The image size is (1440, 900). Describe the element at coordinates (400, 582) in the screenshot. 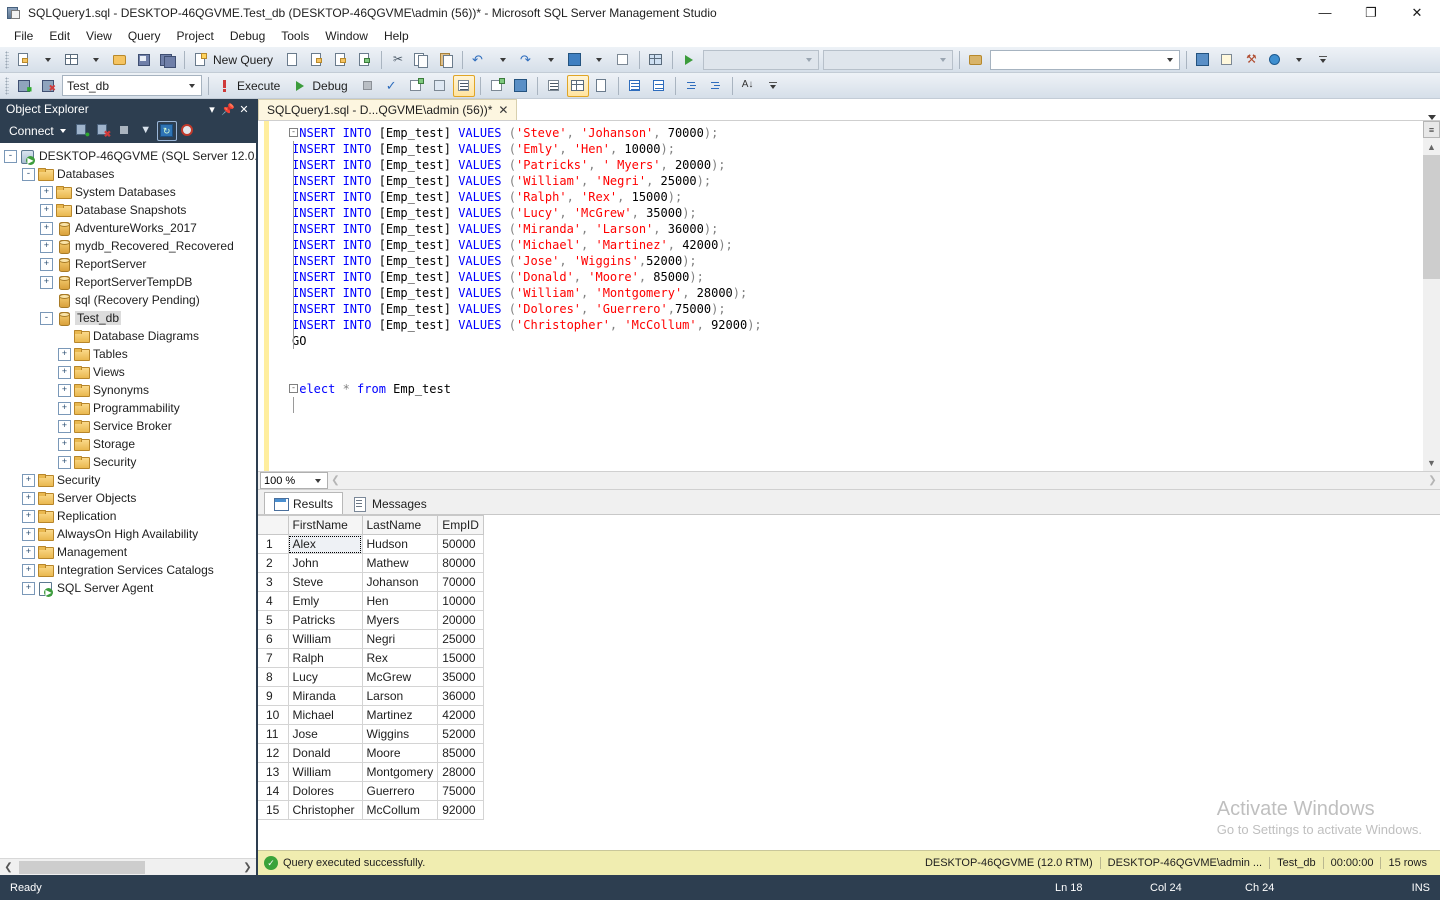

I see `table-cell: Johanson` at that location.